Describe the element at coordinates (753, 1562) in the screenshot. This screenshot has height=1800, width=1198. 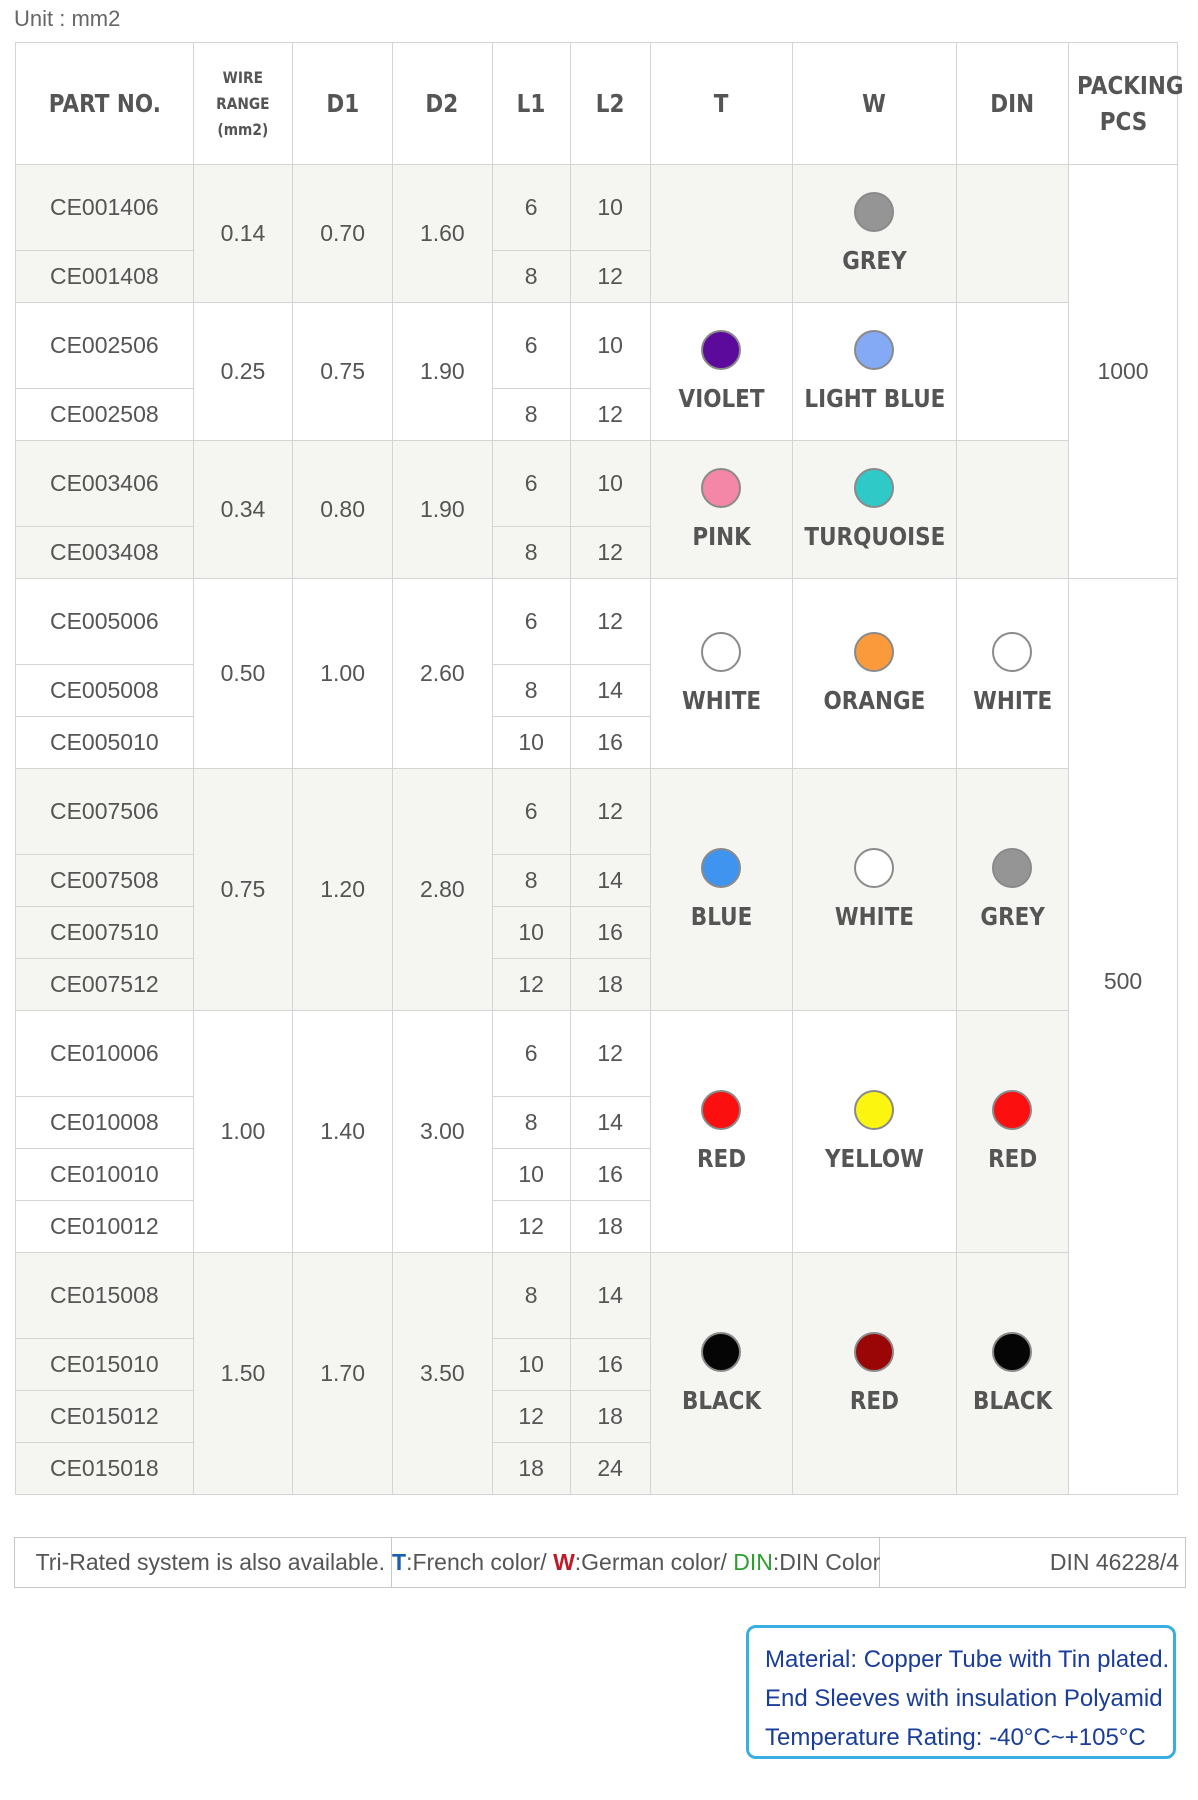
I see `legend-din-key: DIN` at that location.